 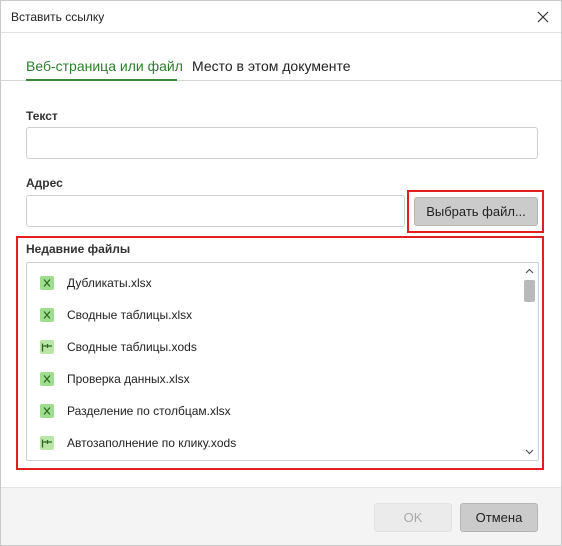 What do you see at coordinates (152, 443) in the screenshot?
I see `file-name: Автозаполнение по клику.xods` at bounding box center [152, 443].